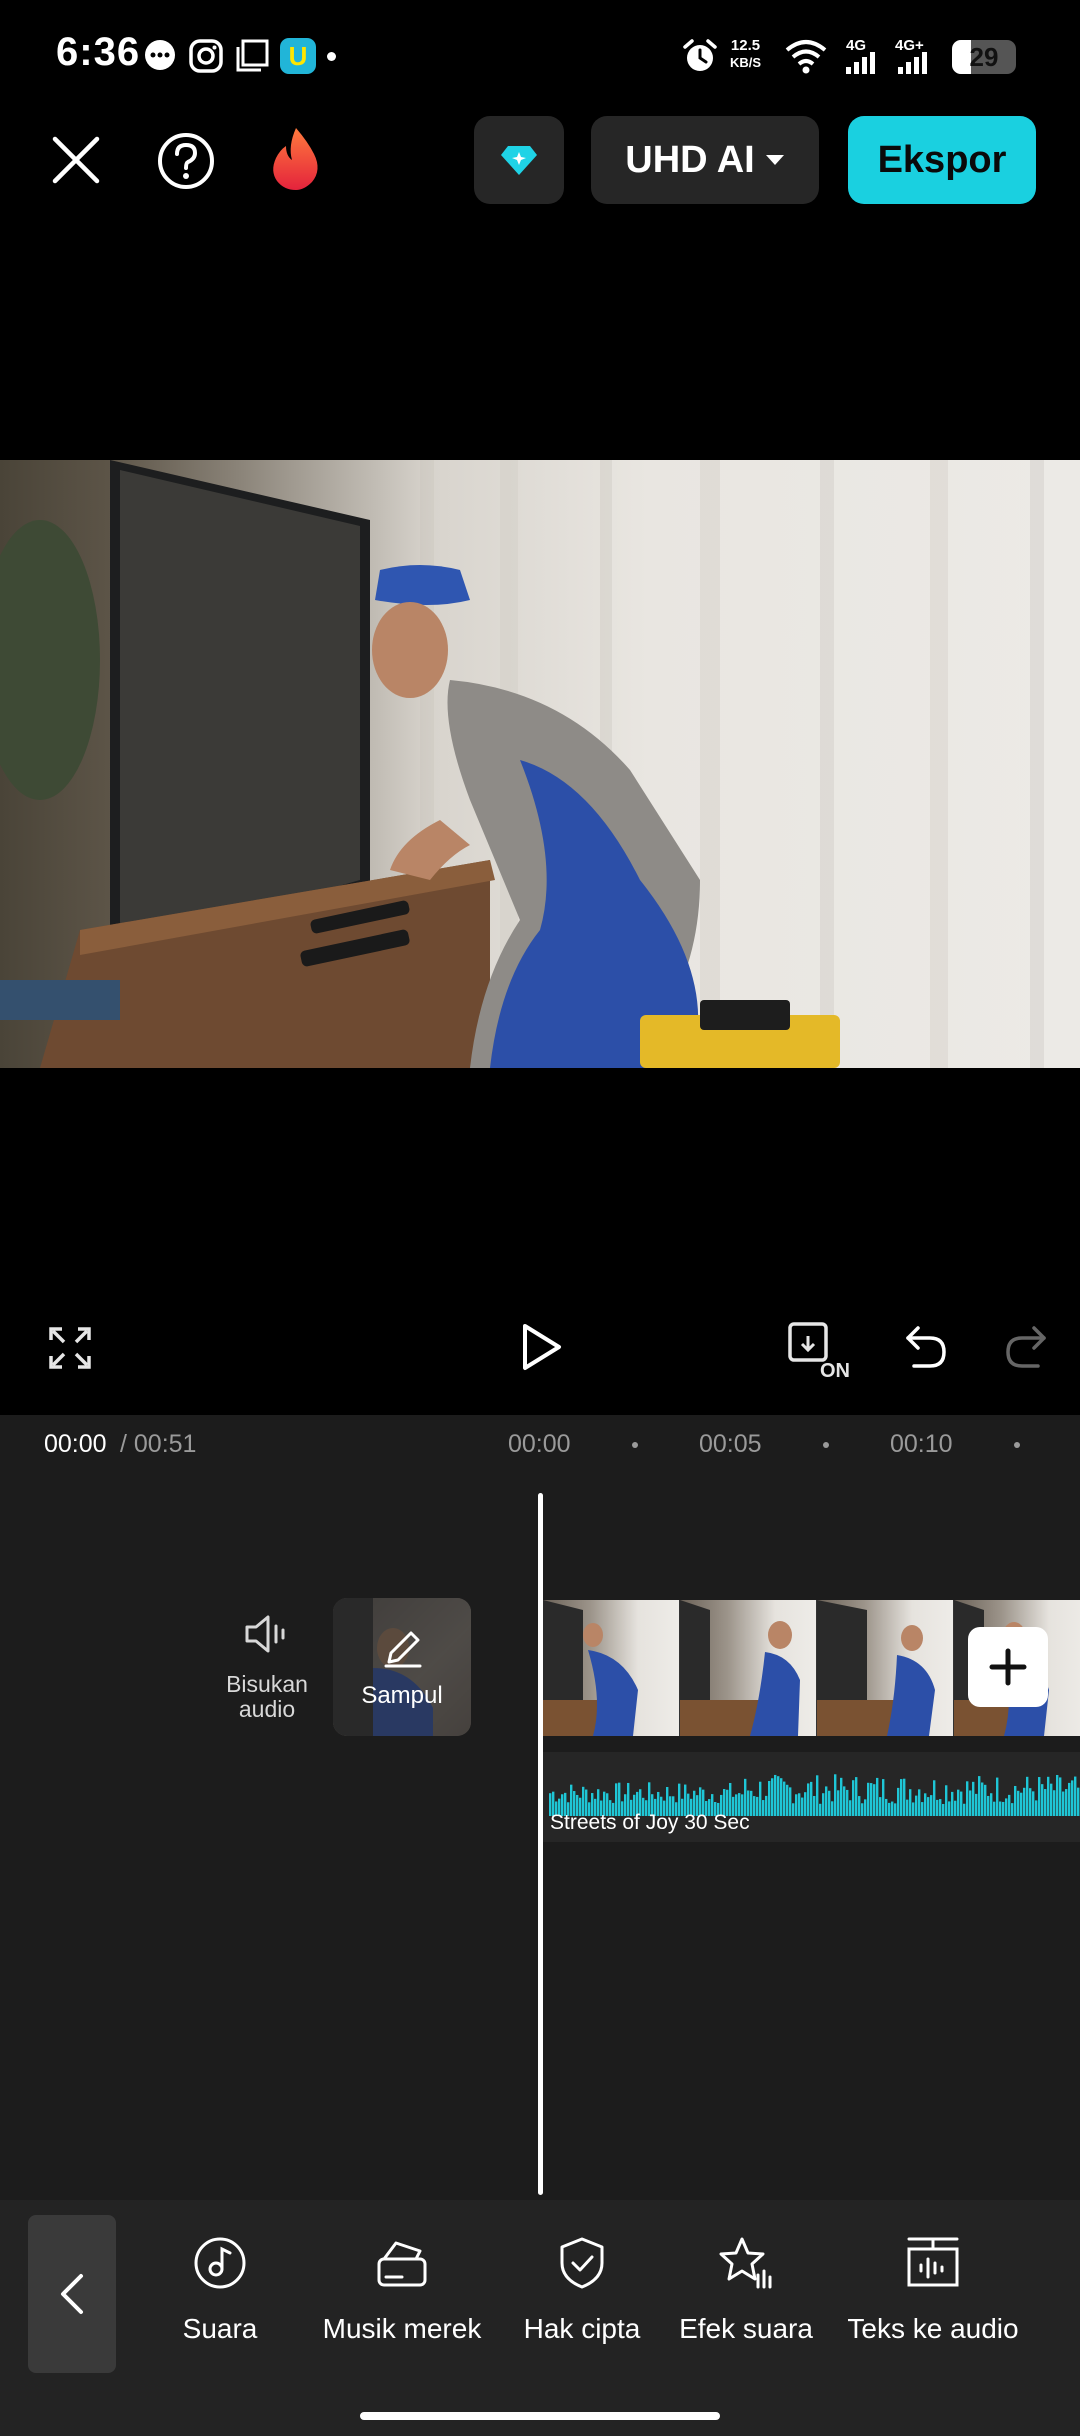 Image resolution: width=1080 pixels, height=2436 pixels. Describe the element at coordinates (740, 1668) in the screenshot. I see `clip-frame-image` at that location.